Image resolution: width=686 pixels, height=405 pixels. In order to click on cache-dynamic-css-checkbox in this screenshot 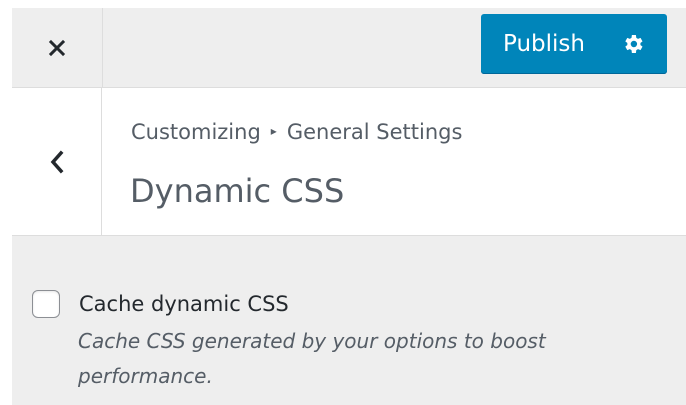, I will do `click(46, 304)`.